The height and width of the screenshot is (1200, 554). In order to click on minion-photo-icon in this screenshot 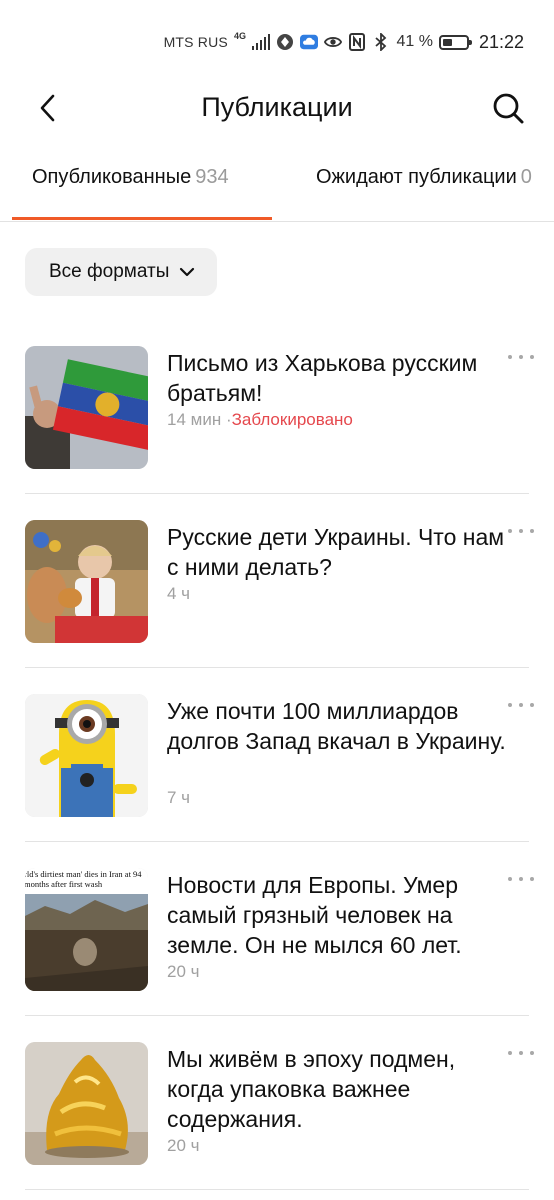, I will do `click(86, 755)`.